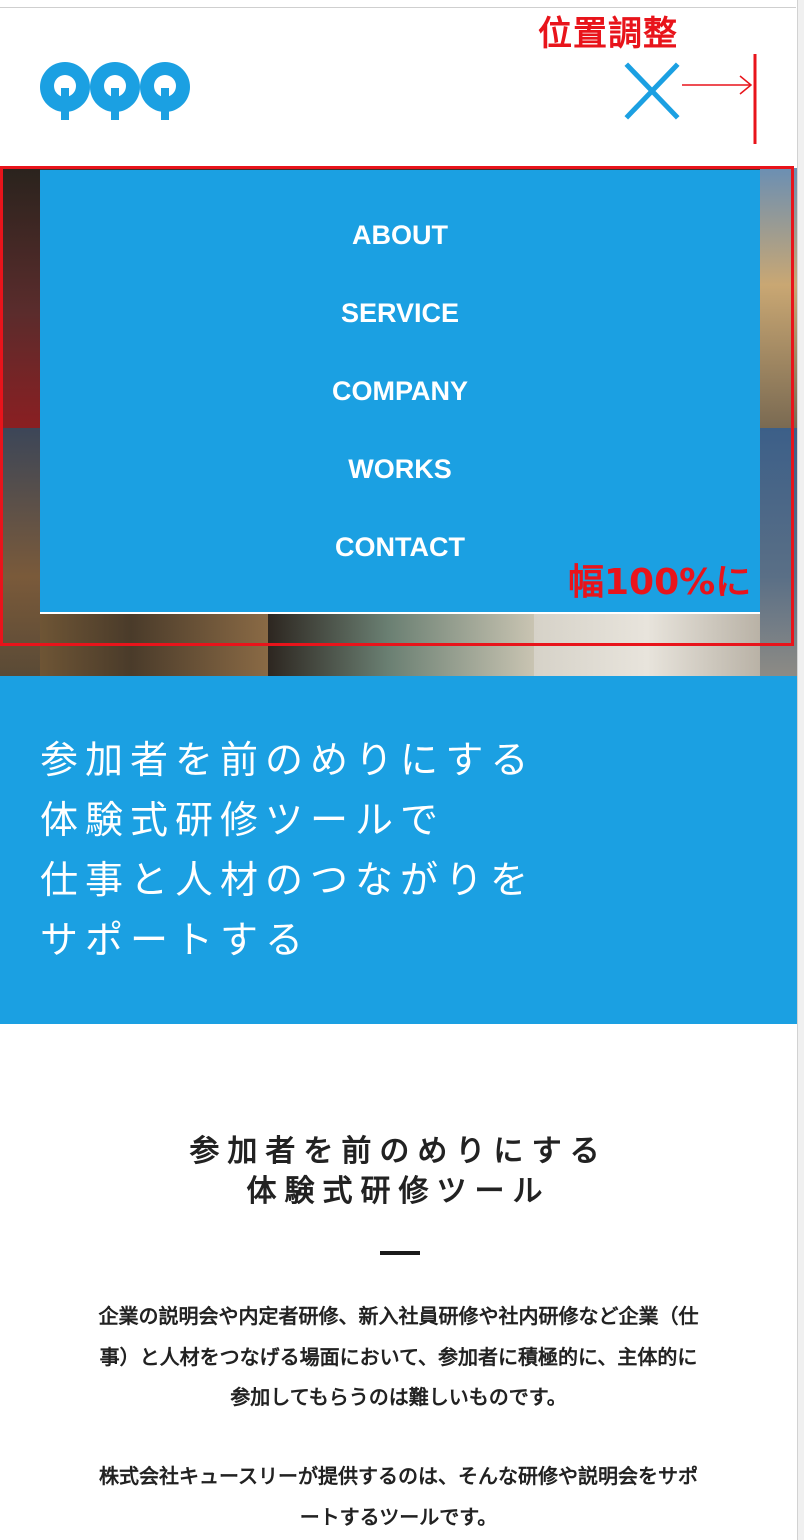 The image size is (804, 1540). I want to click on close-icon, so click(652, 91).